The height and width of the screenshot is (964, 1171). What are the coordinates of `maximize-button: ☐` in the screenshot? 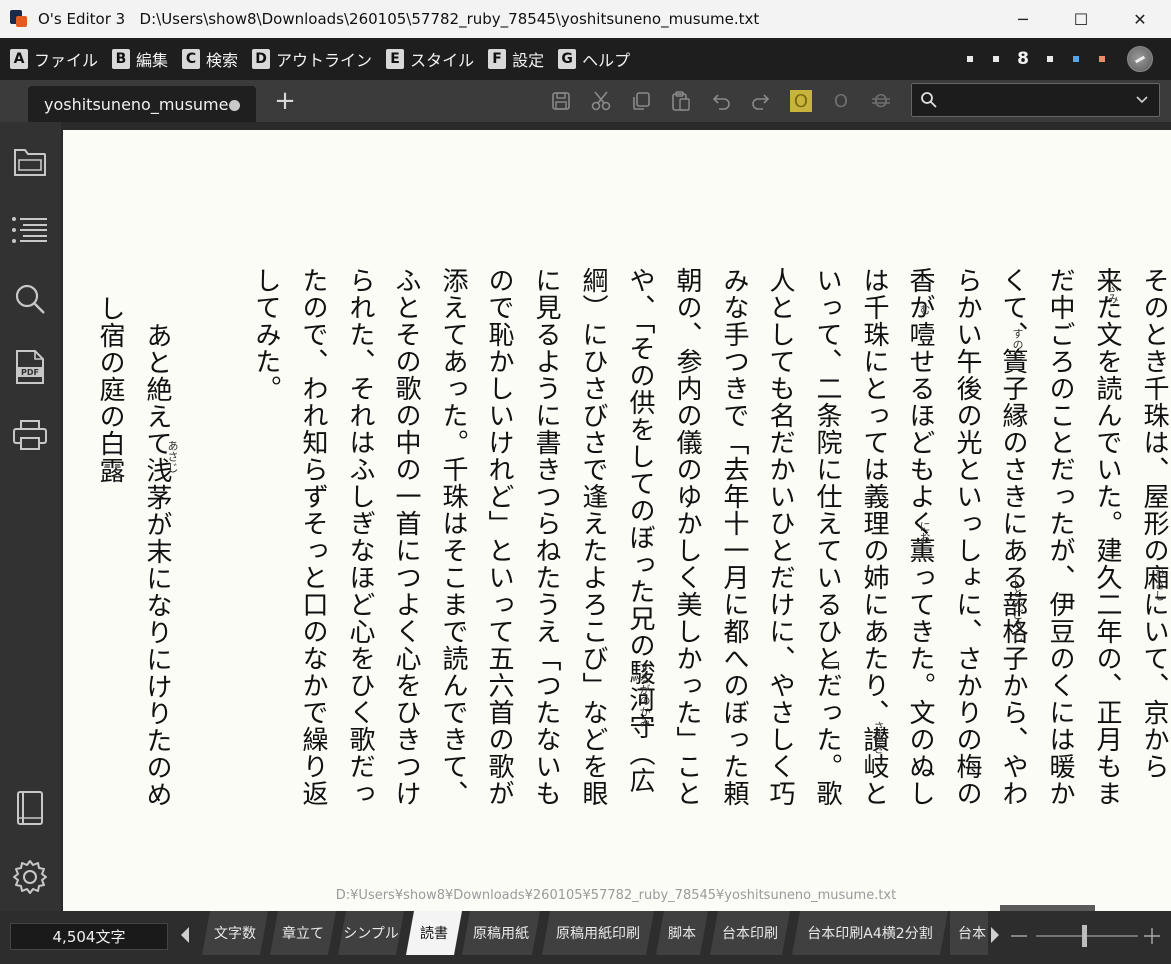 It's located at (1081, 19).